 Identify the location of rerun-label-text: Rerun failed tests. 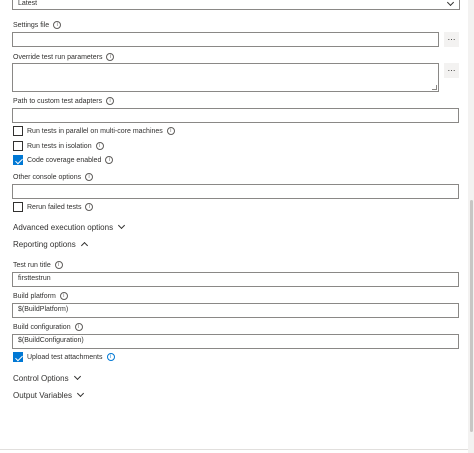
(54, 207).